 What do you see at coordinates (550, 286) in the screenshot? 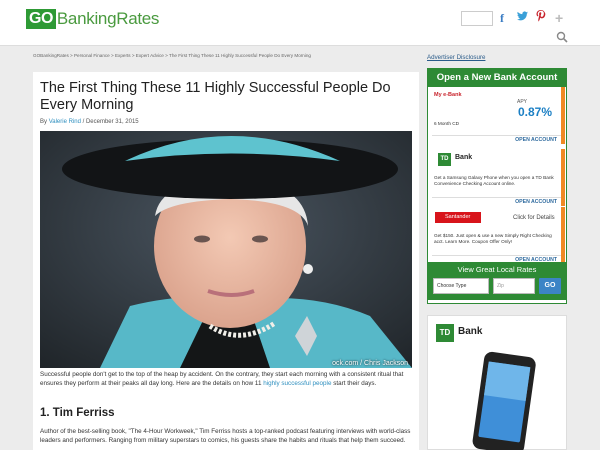
I see `go-button: GO` at bounding box center [550, 286].